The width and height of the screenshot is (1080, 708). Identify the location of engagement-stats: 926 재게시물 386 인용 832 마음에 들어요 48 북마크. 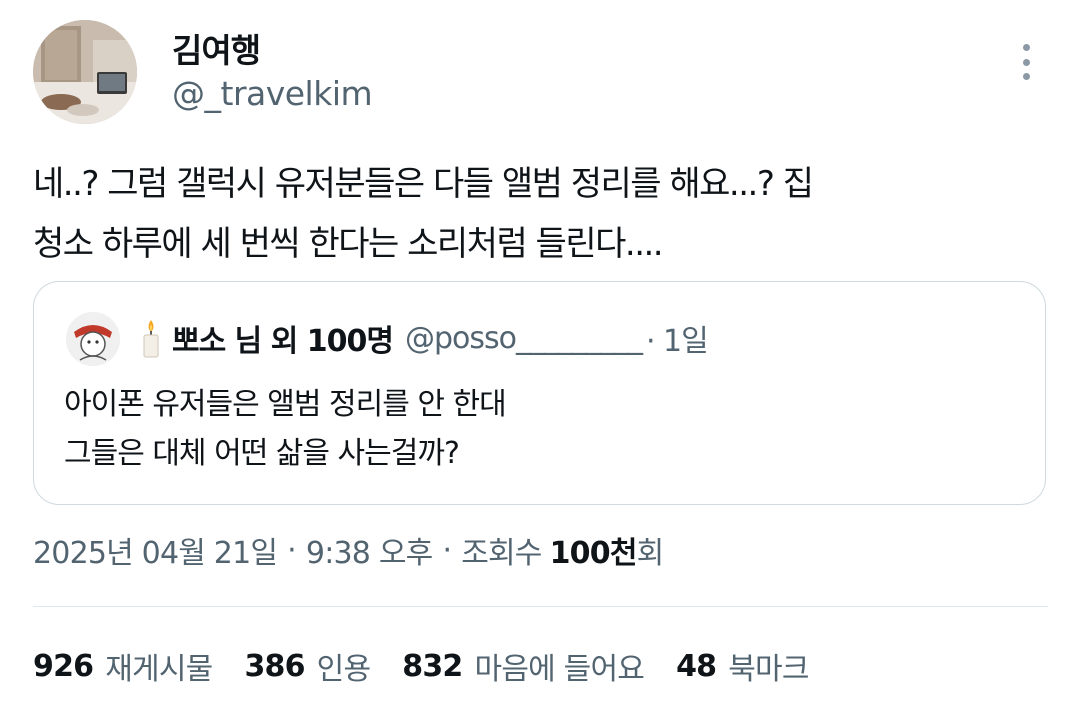
(437, 666).